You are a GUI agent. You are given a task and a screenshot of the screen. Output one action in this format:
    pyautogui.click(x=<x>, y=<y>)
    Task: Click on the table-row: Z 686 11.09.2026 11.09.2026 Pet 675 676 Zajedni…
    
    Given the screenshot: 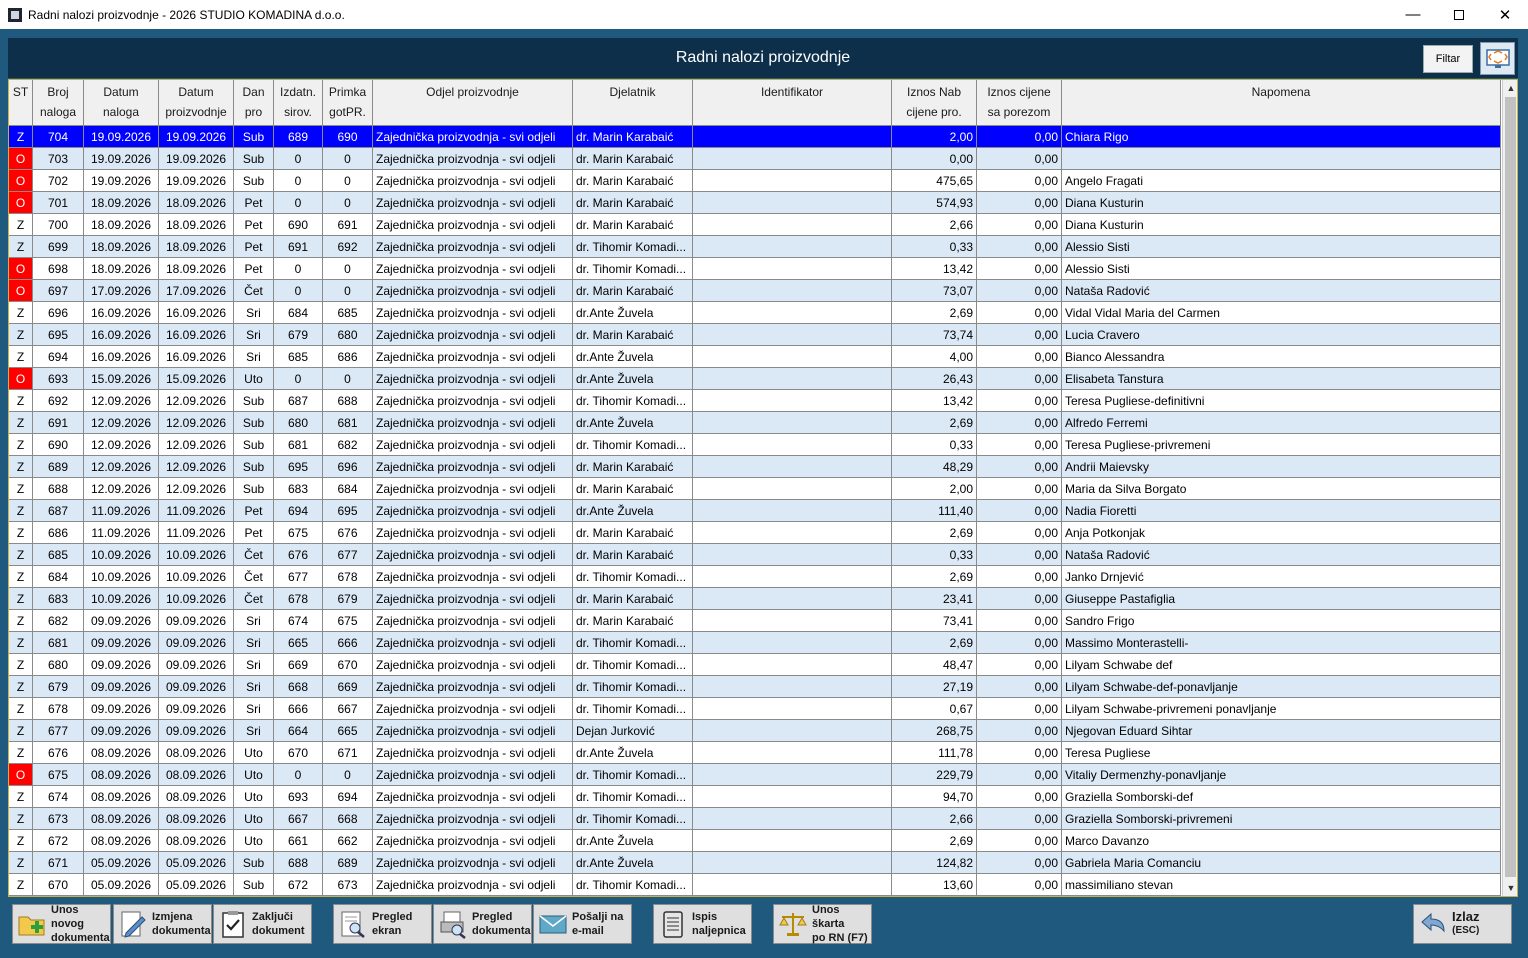 What is the action you would take?
    pyautogui.click(x=755, y=533)
    